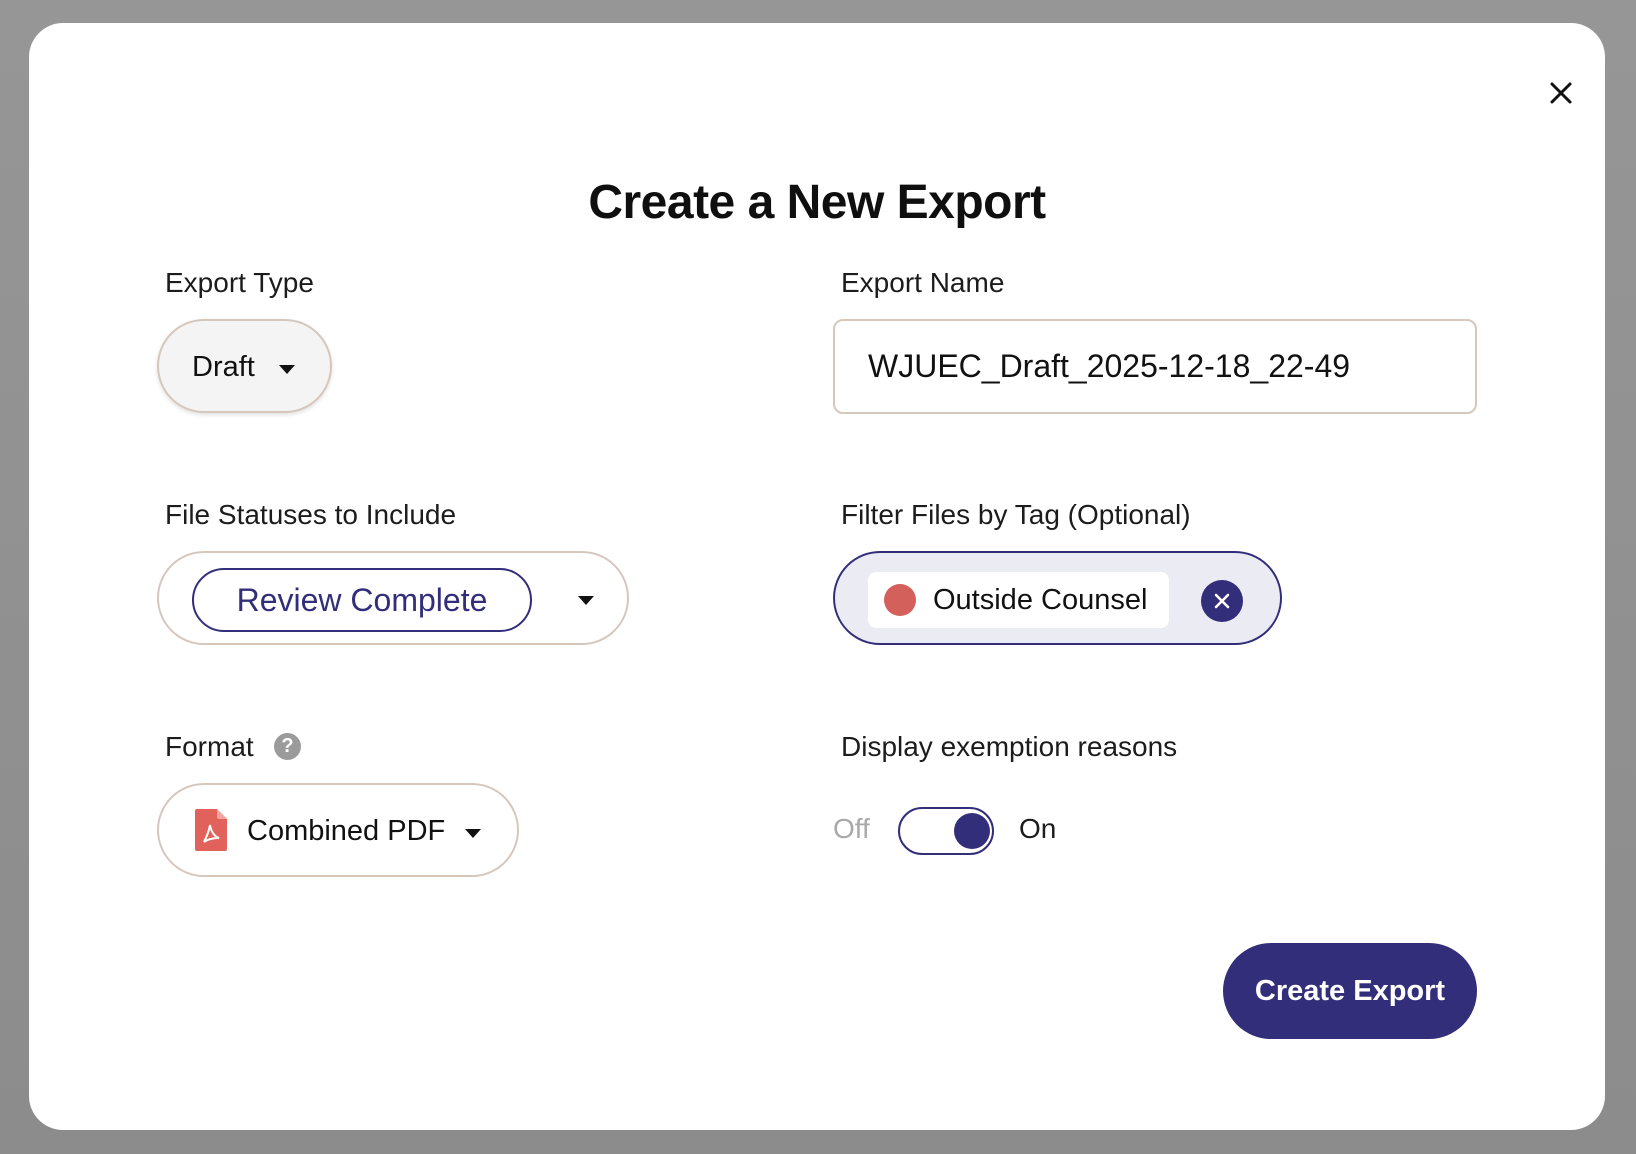 This screenshot has height=1154, width=1636. I want to click on toggle-knob, so click(972, 831).